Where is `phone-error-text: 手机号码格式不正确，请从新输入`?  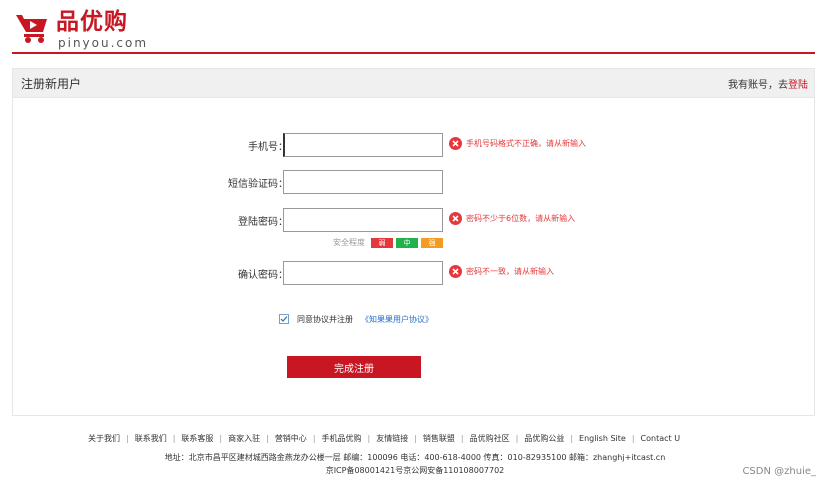 phone-error-text: 手机号码格式不正确，请从新输入 is located at coordinates (526, 143).